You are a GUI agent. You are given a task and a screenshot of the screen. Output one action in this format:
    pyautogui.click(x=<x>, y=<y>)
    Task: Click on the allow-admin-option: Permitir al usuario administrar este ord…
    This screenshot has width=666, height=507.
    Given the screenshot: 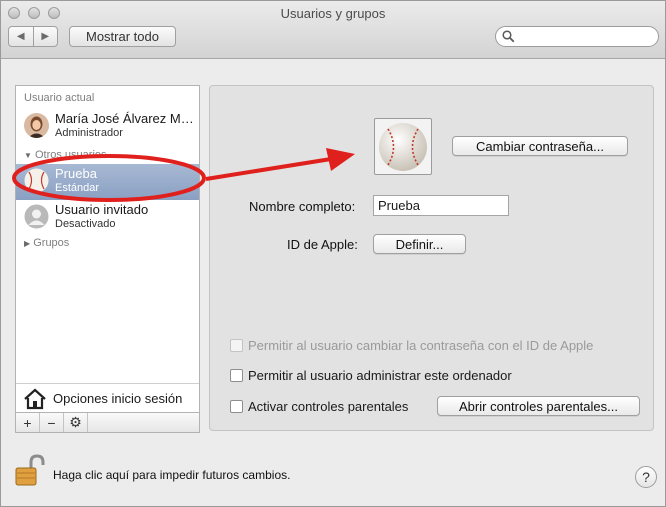 What is the action you would take?
    pyautogui.click(x=371, y=375)
    